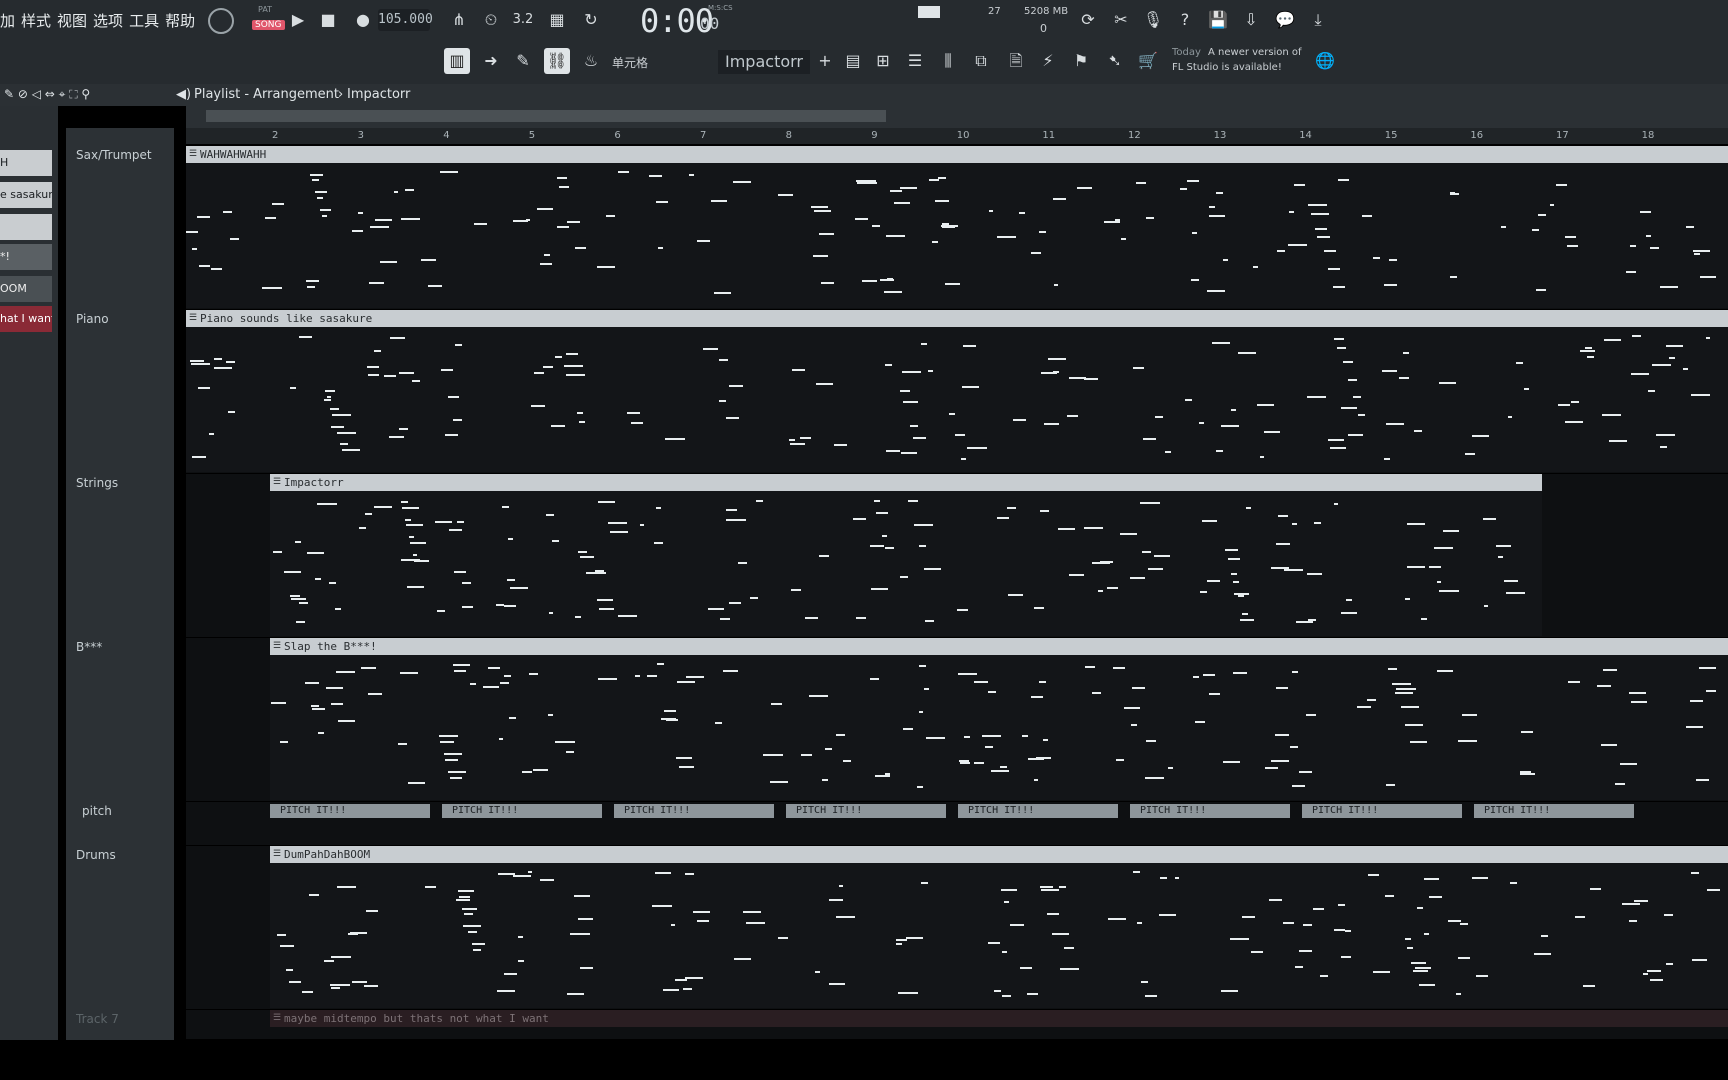 The height and width of the screenshot is (1080, 1728). Describe the element at coordinates (764, 62) in the screenshot. I see `pattern-selector: Impactorr` at that location.